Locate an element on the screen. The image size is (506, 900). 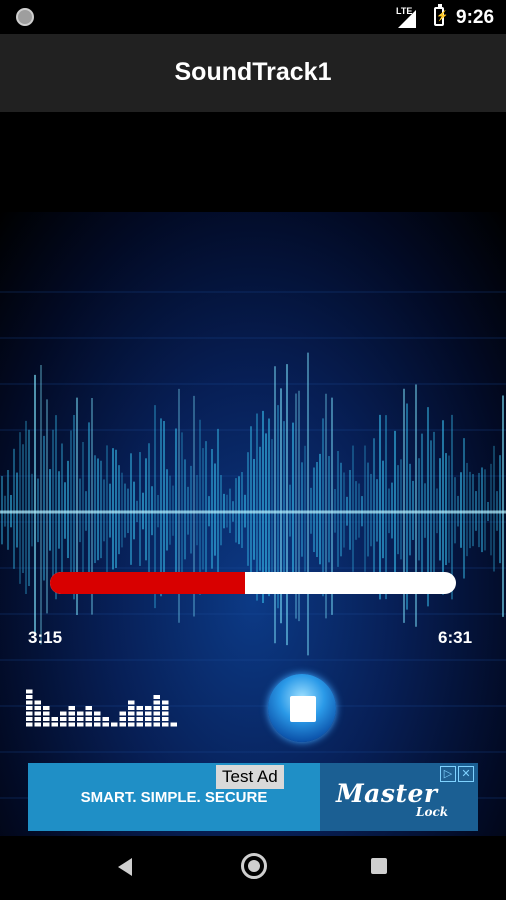
stop-icon is located at coordinates (303, 709).